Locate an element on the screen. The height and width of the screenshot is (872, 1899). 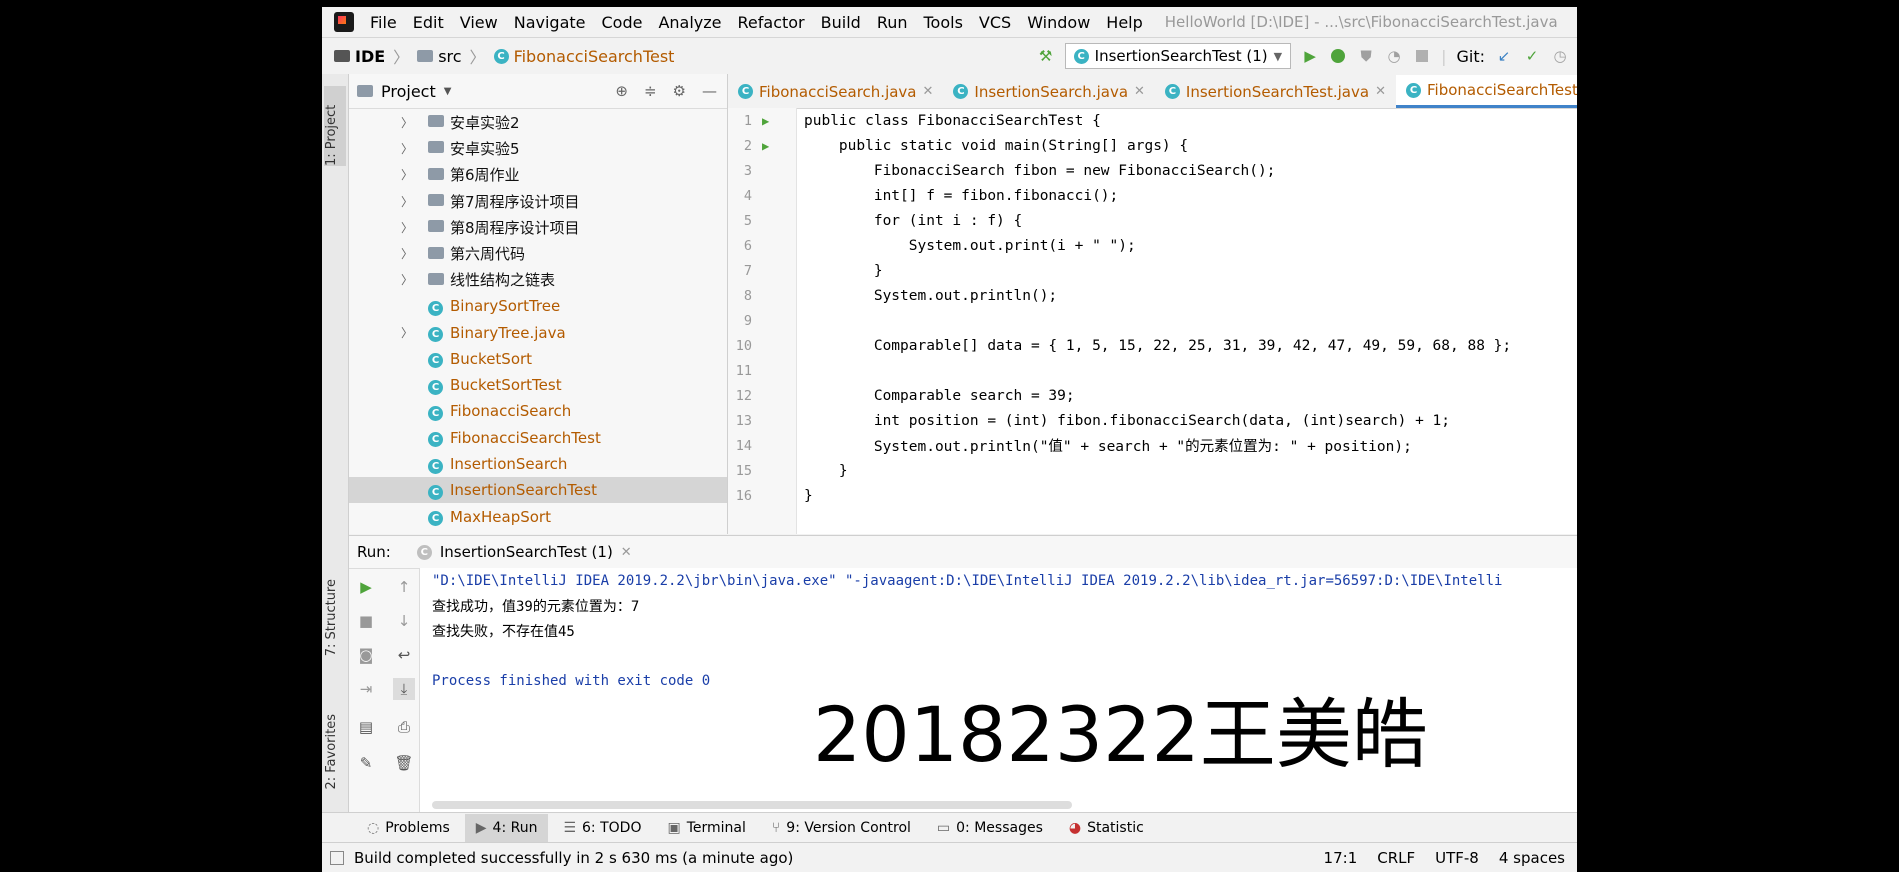
collapse-all-icon: ≑ is located at coordinates (650, 91).